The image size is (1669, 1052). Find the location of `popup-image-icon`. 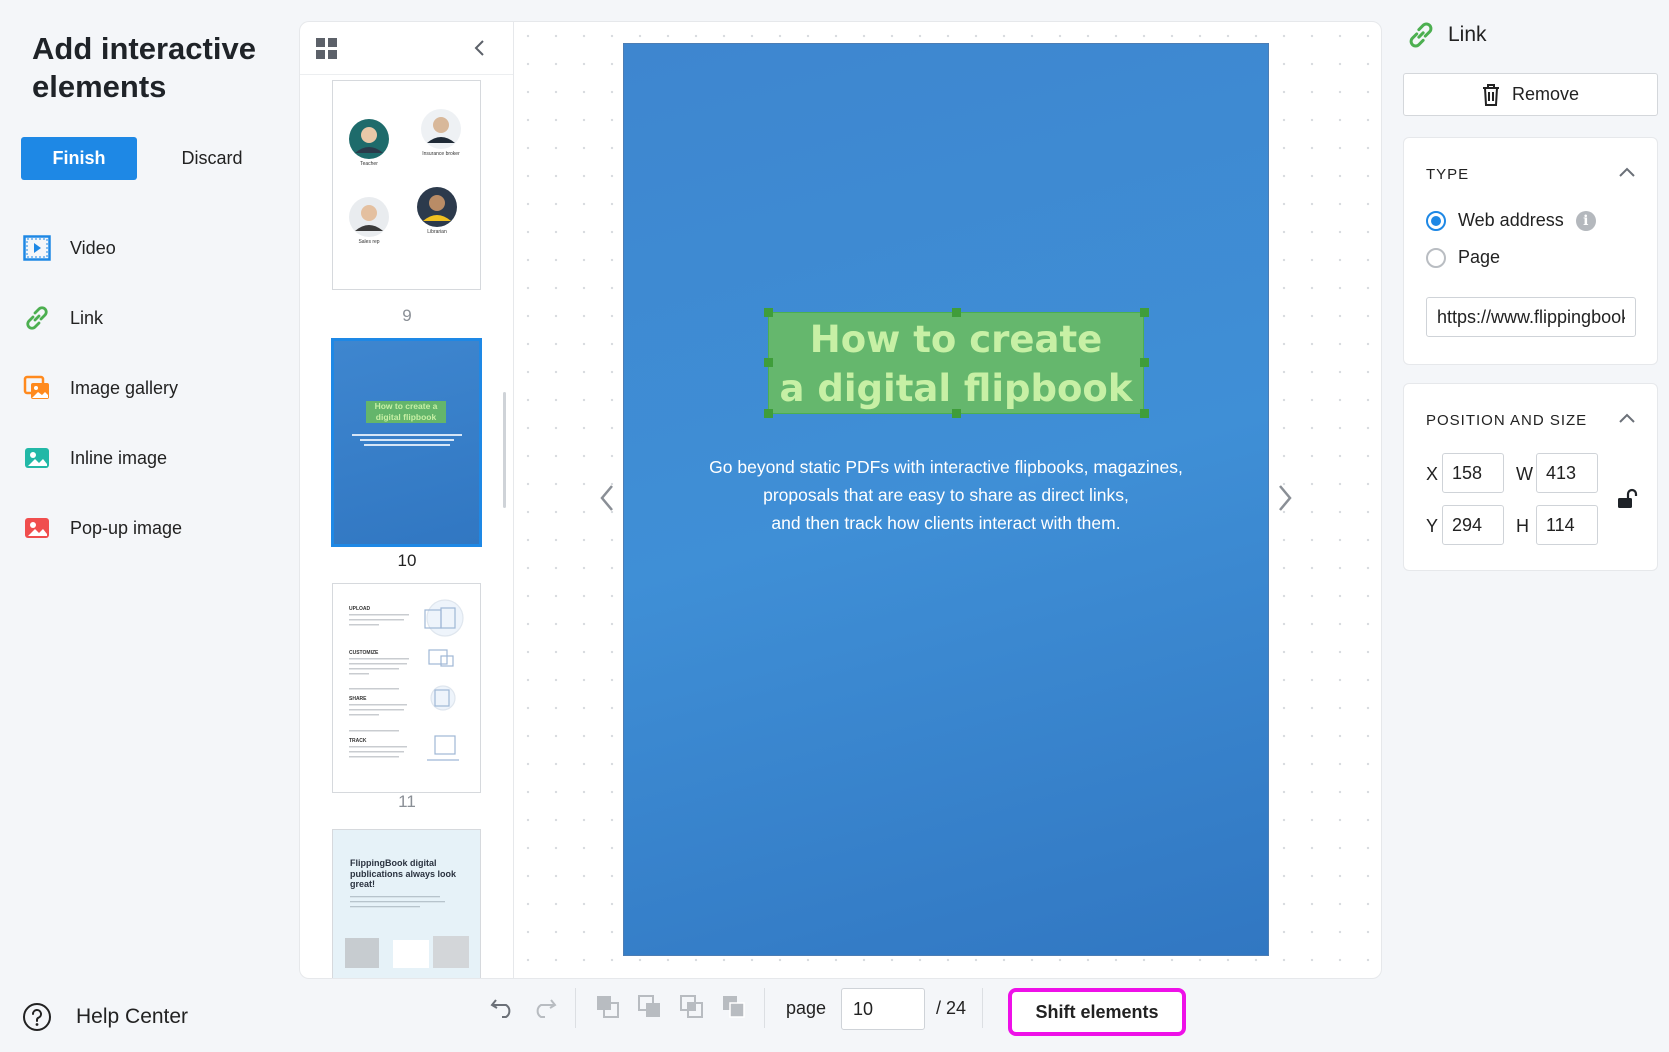

popup-image-icon is located at coordinates (37, 528).